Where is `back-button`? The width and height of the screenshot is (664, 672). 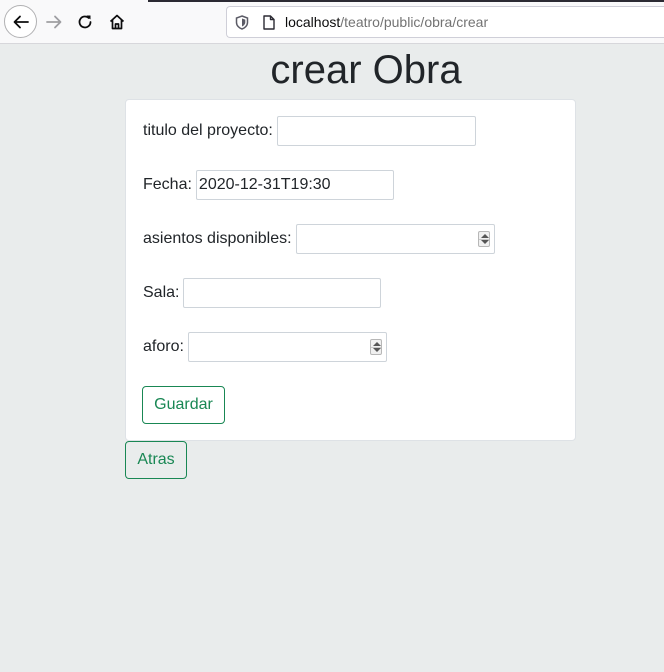
back-button is located at coordinates (20, 21).